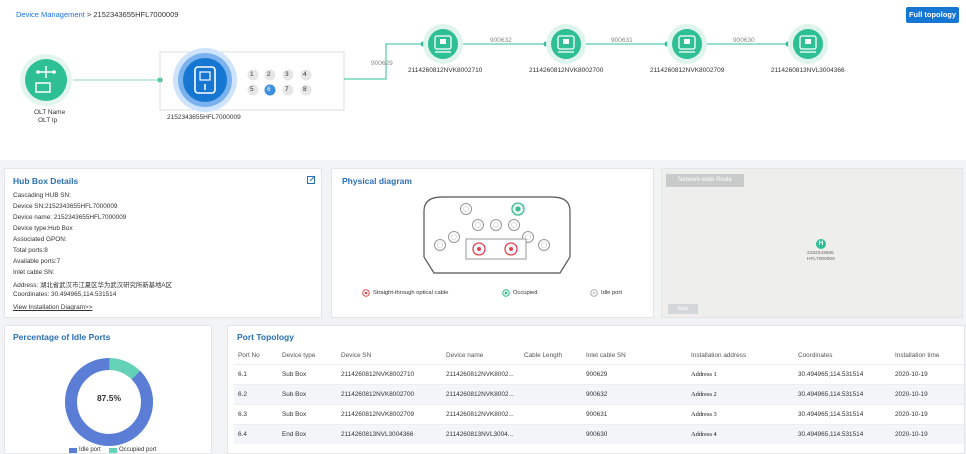 The width and height of the screenshot is (966, 454). Describe the element at coordinates (50, 112) in the screenshot. I see `olt-name: OLT Name` at that location.